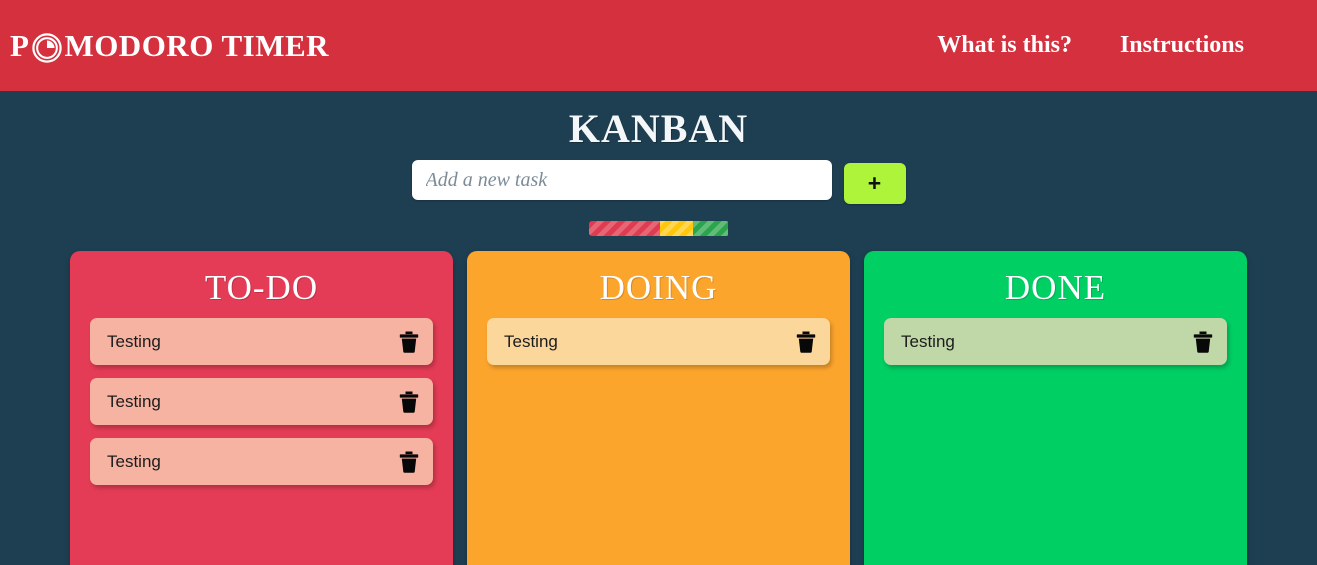 The width and height of the screenshot is (1317, 565). Describe the element at coordinates (261, 287) in the screenshot. I see `column-title-todo: TO-DO` at that location.